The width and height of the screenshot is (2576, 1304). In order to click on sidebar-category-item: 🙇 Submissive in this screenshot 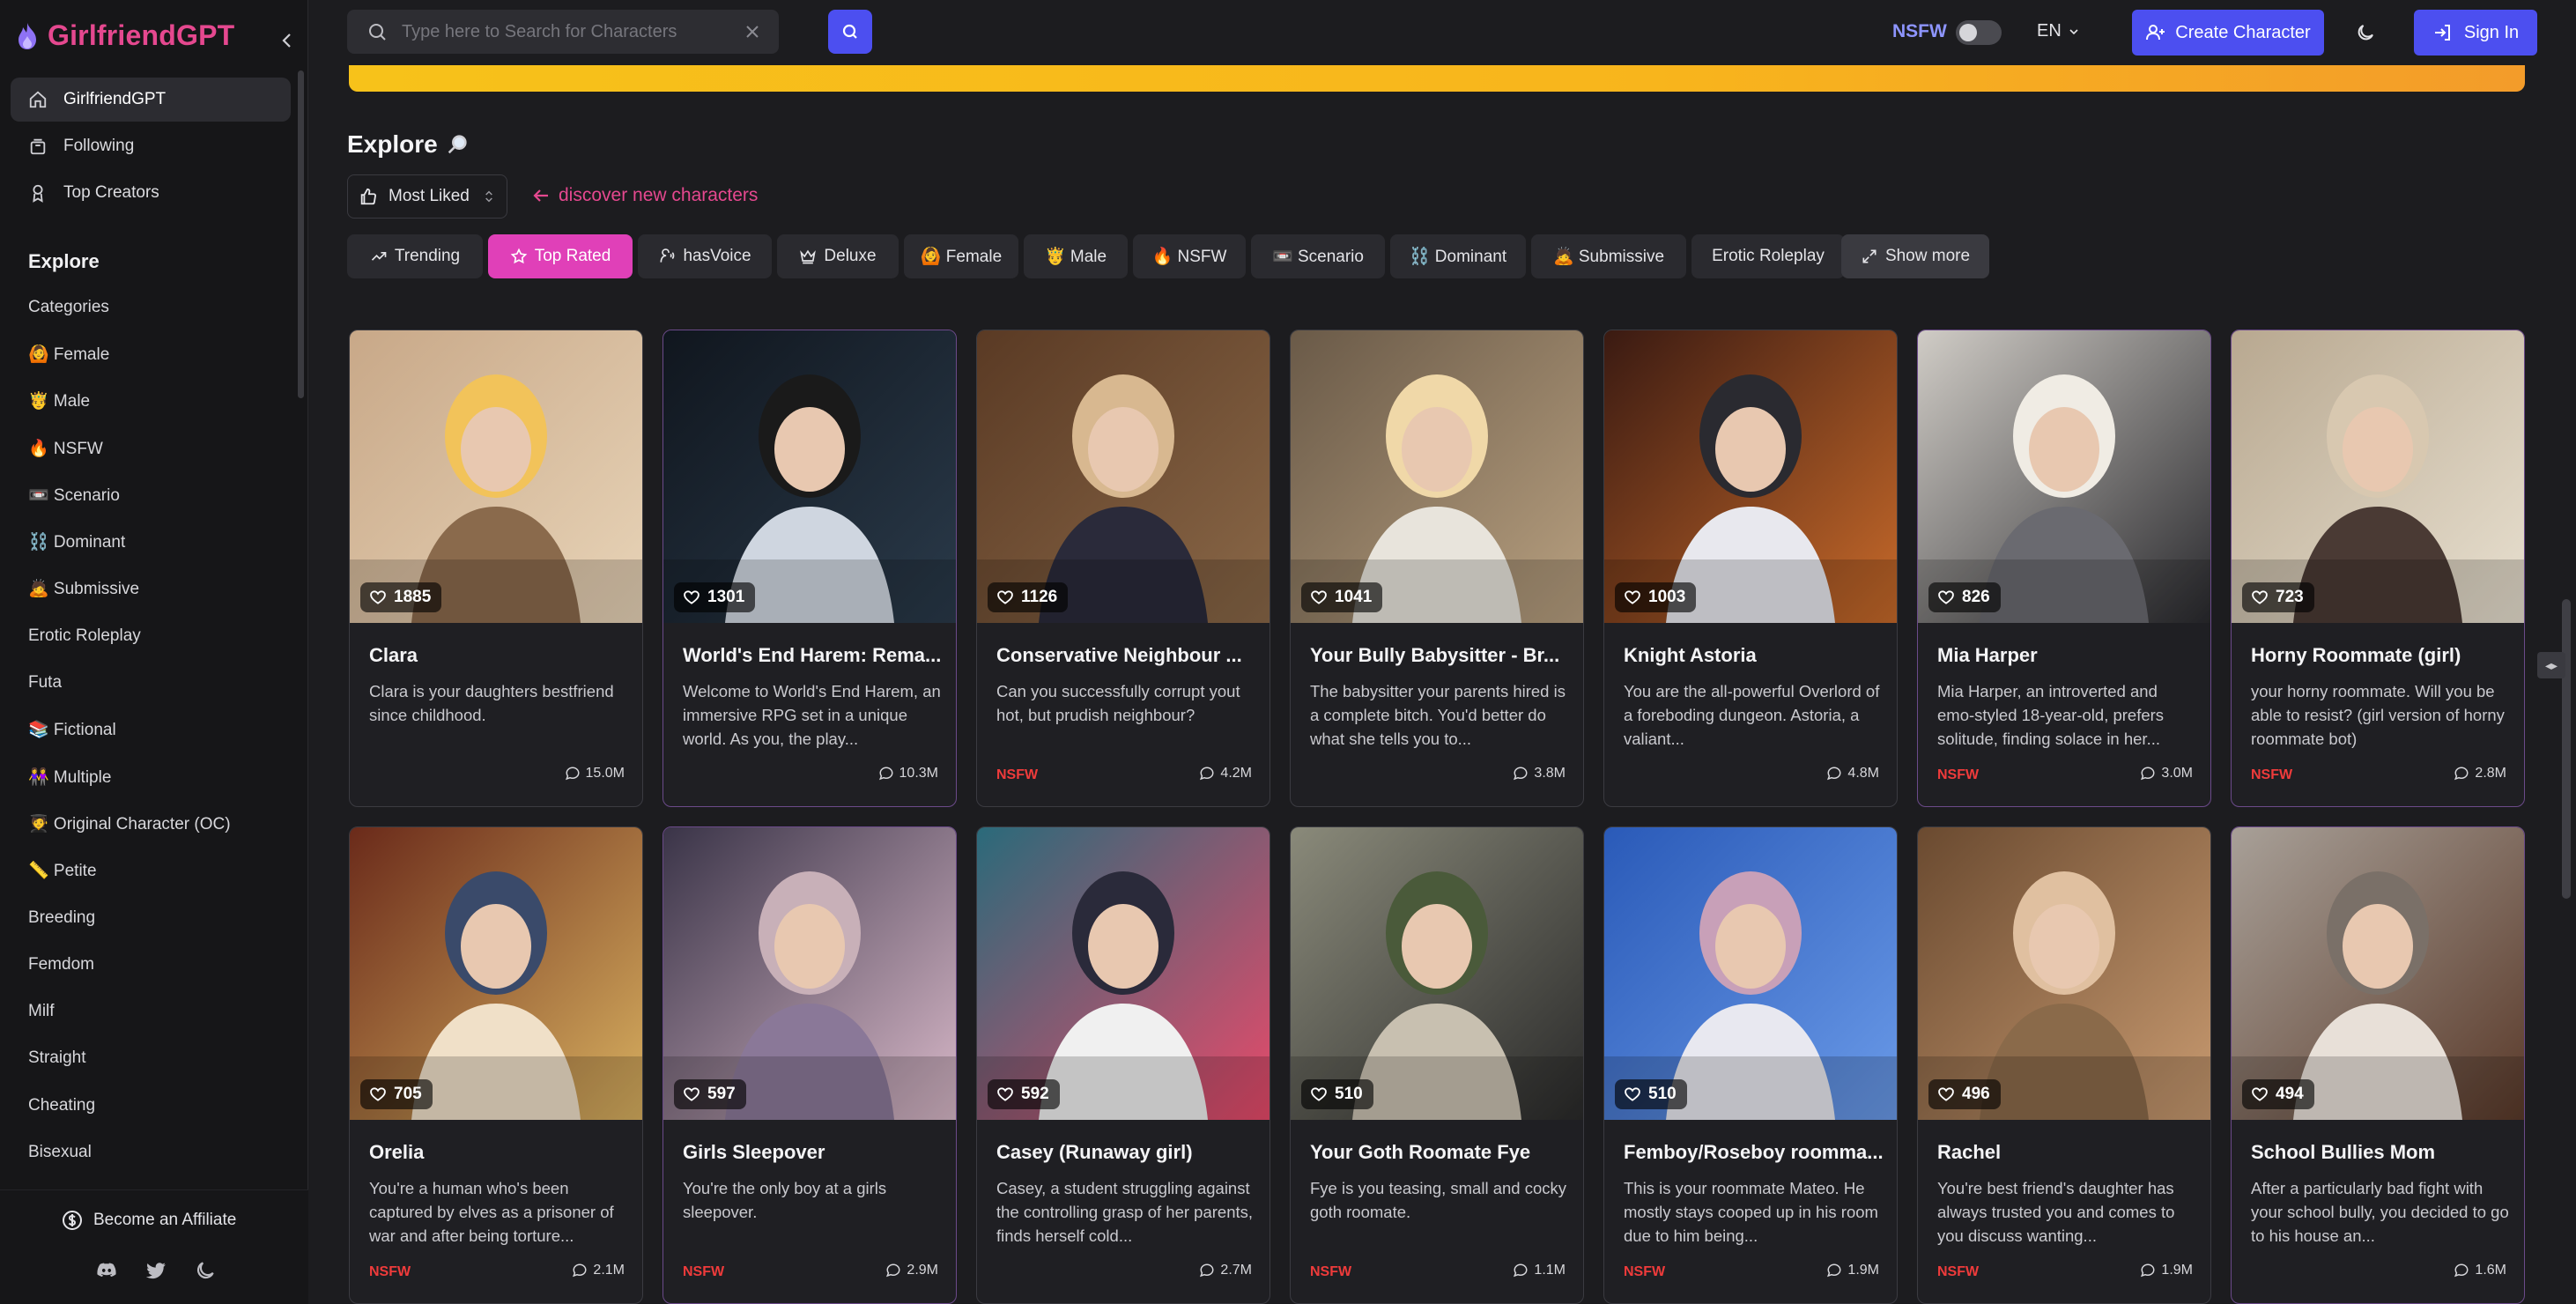, I will do `click(160, 589)`.